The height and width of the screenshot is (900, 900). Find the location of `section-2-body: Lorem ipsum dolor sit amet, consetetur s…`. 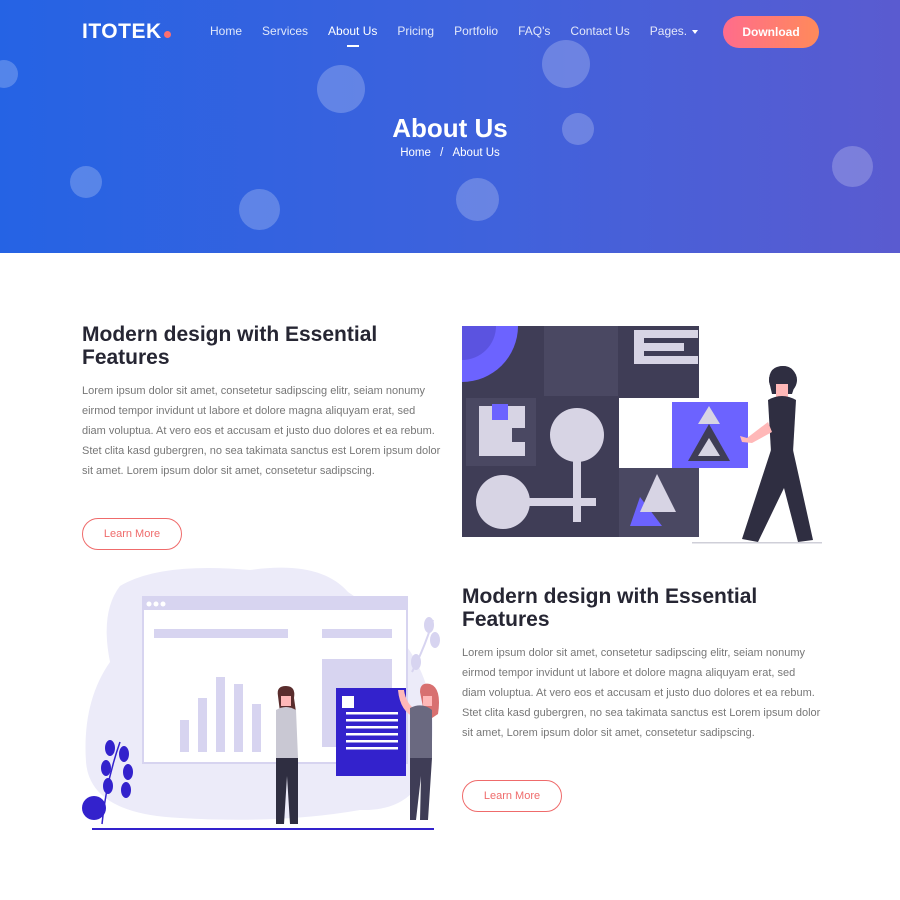

section-2-body: Lorem ipsum dolor sit amet, consetetur s… is located at coordinates (641, 693).